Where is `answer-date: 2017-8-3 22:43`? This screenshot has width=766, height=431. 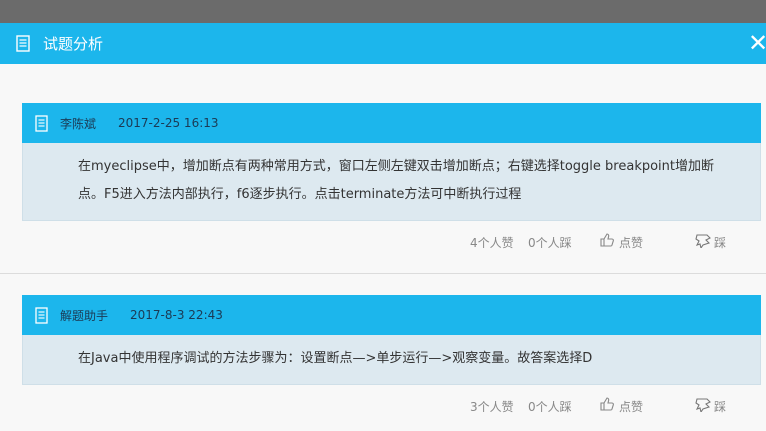
answer-date: 2017-8-3 22:43 is located at coordinates (176, 315).